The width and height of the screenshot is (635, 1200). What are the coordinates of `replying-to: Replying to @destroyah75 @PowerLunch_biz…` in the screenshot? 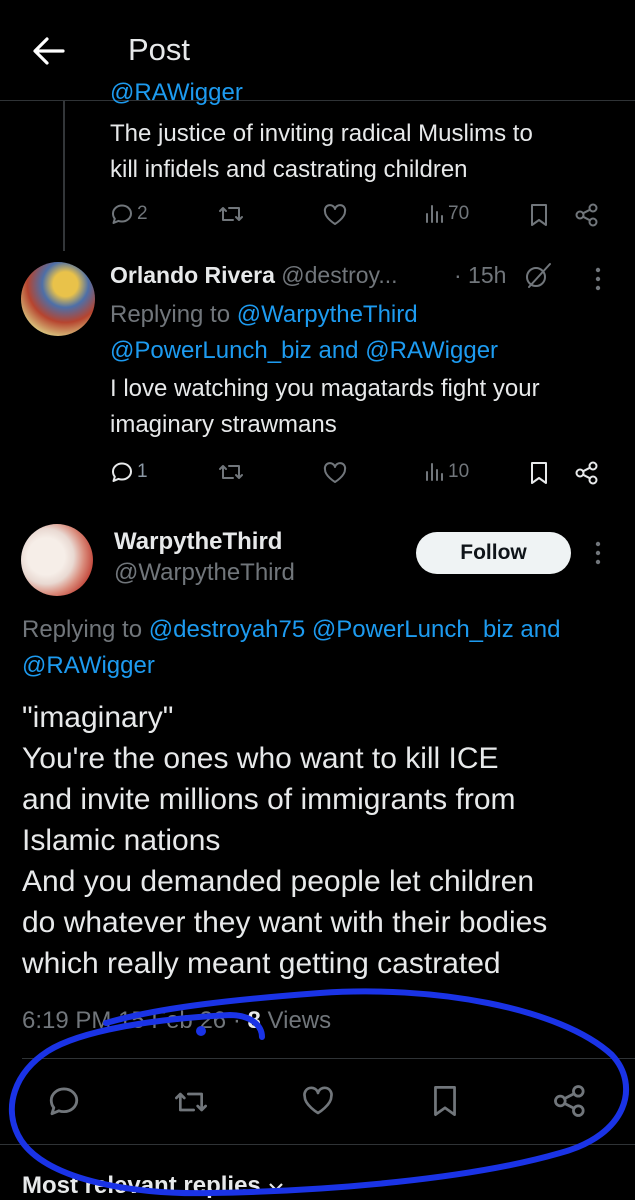 It's located at (322, 648).